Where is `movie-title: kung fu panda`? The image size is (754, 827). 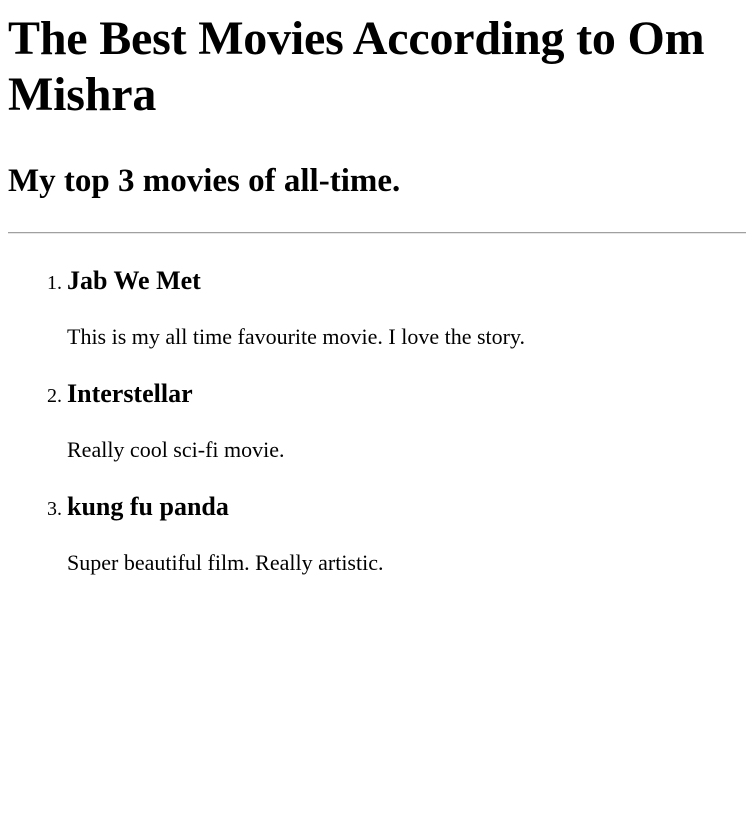 movie-title: kung fu panda is located at coordinates (148, 506).